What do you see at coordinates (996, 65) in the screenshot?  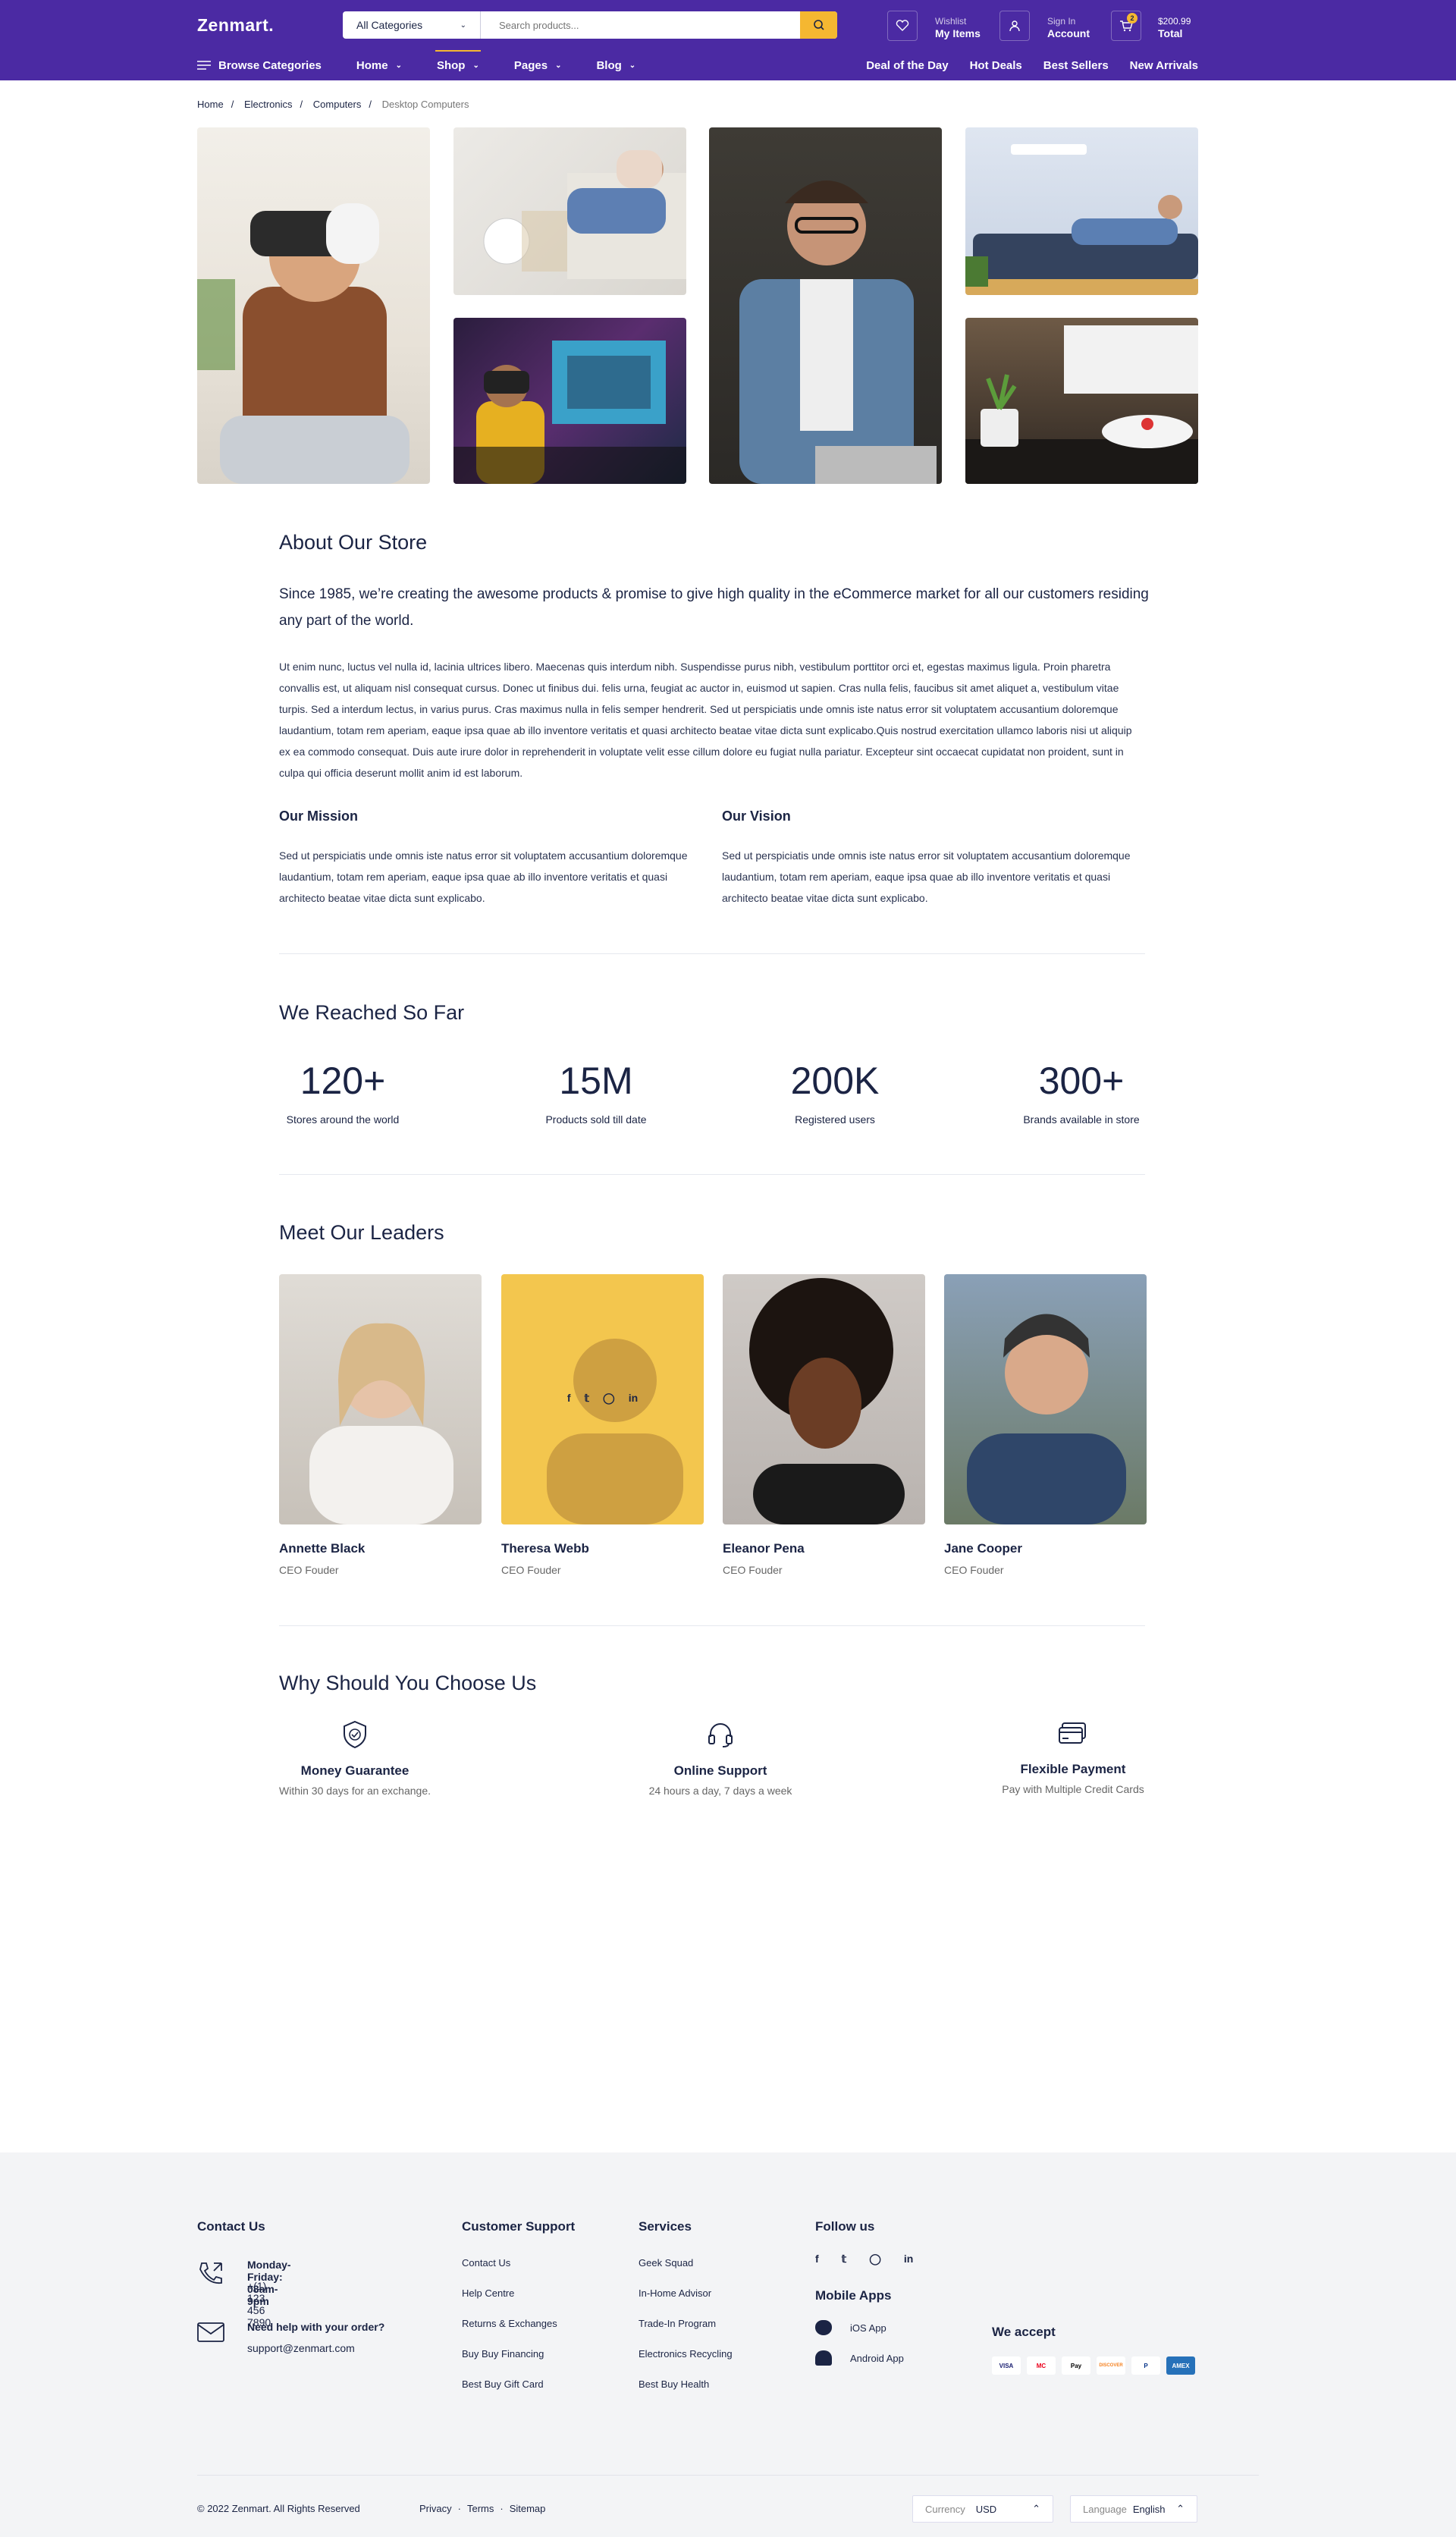 I see `nav-hot-deals: Hot Deals` at bounding box center [996, 65].